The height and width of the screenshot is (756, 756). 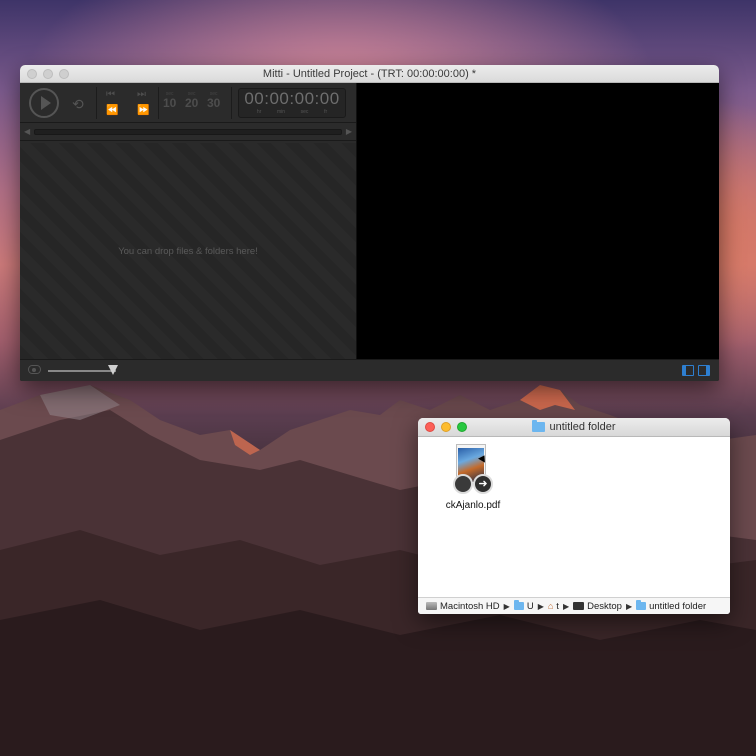 I want to click on jump-20-button: sec 20, so click(x=191, y=100).